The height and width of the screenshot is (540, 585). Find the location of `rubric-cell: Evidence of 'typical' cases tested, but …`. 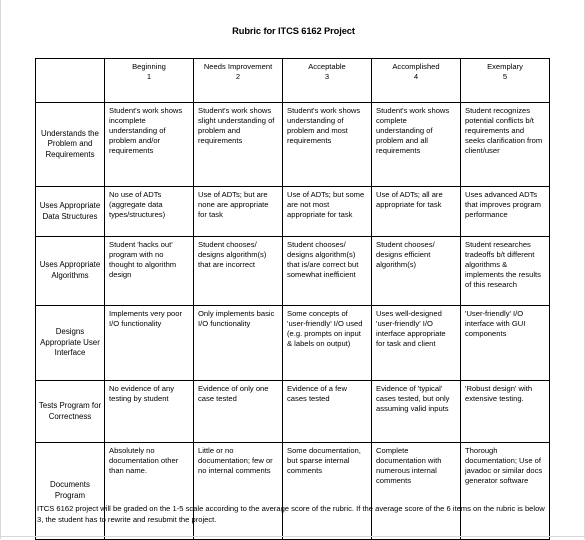

rubric-cell: Evidence of 'typical' cases tested, but … is located at coordinates (416, 411).